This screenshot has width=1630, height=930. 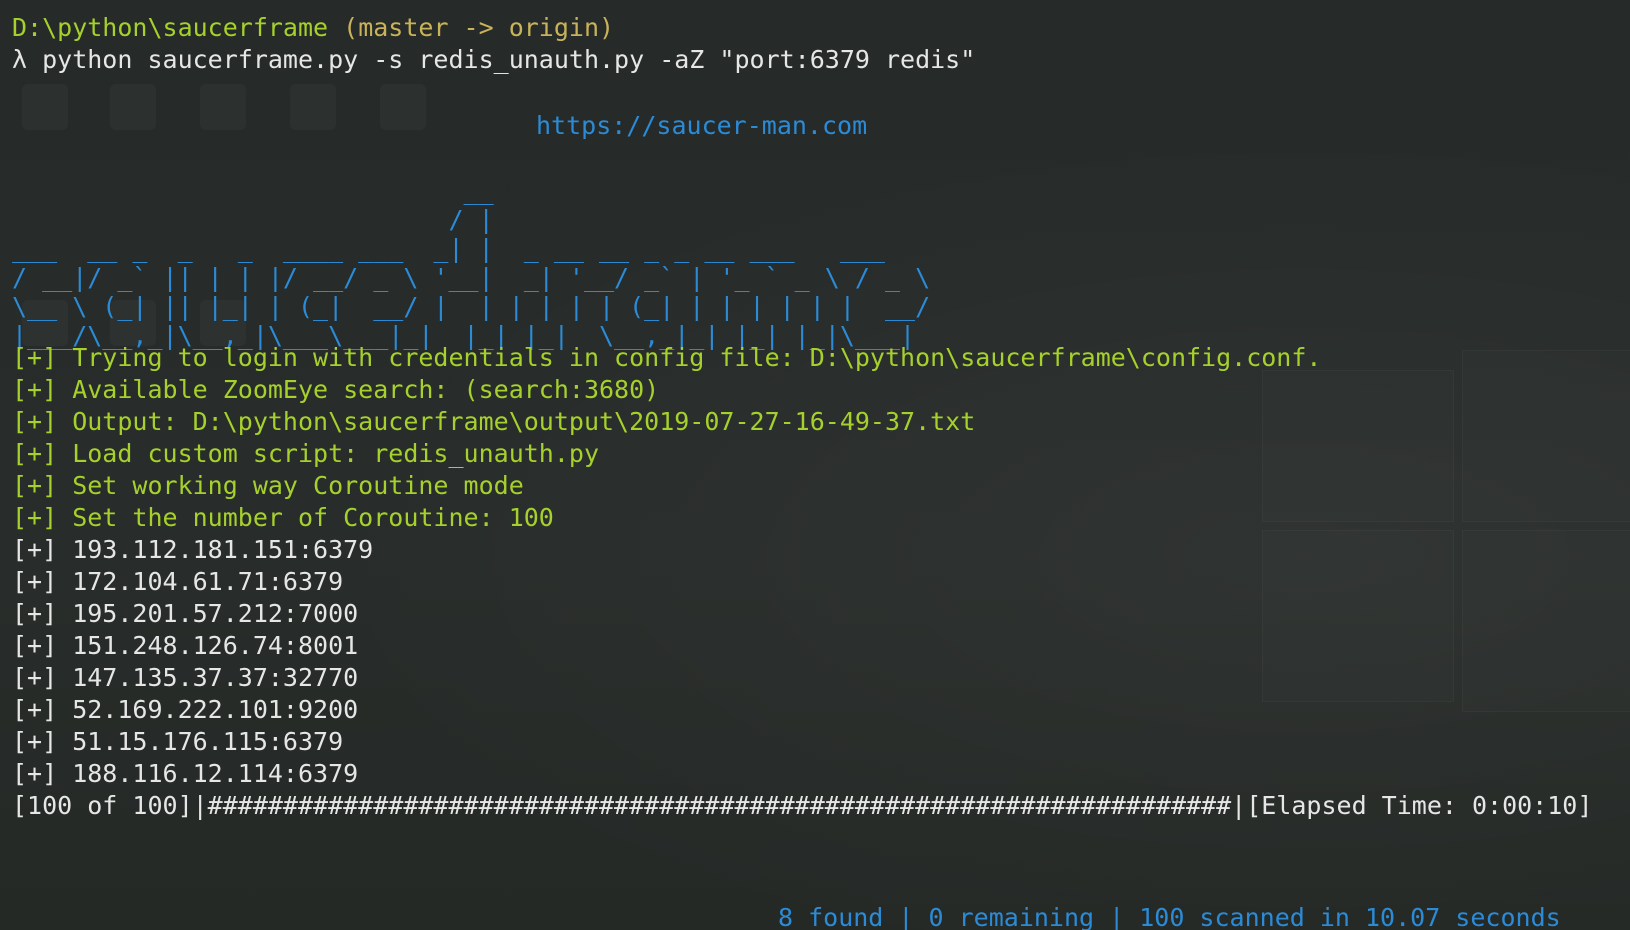 What do you see at coordinates (305, 453) in the screenshot?
I see `log-line: [+] Load custom script: redis_unauth.py` at bounding box center [305, 453].